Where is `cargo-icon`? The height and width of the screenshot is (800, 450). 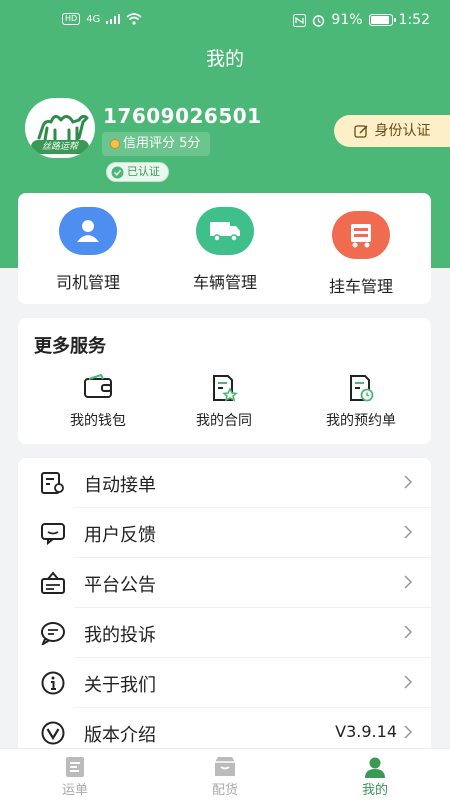 cargo-icon is located at coordinates (225, 766).